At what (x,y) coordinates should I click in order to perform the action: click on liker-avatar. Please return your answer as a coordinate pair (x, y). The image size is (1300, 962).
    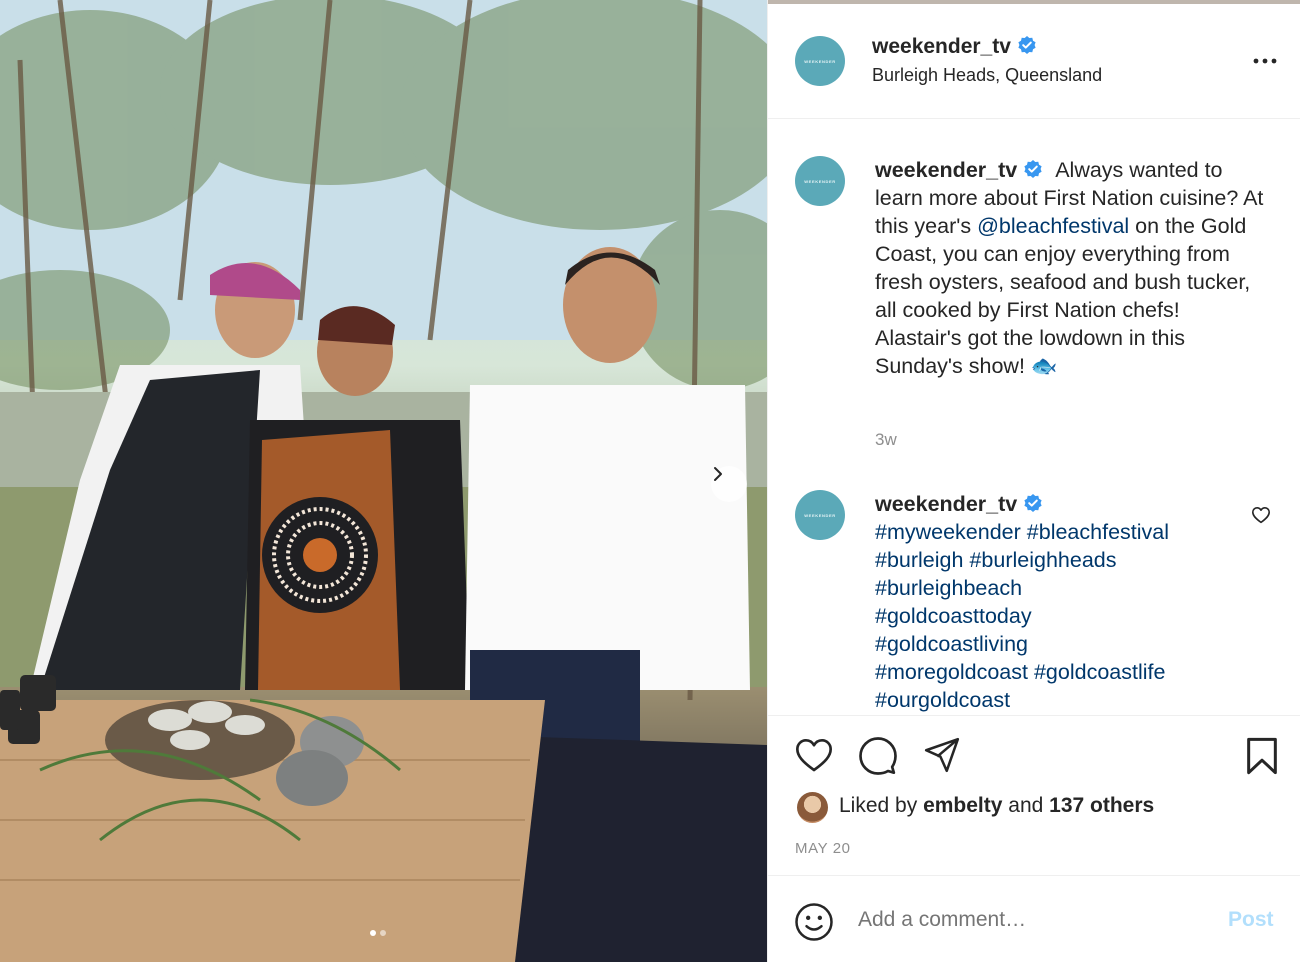
    Looking at the image, I should click on (812, 807).